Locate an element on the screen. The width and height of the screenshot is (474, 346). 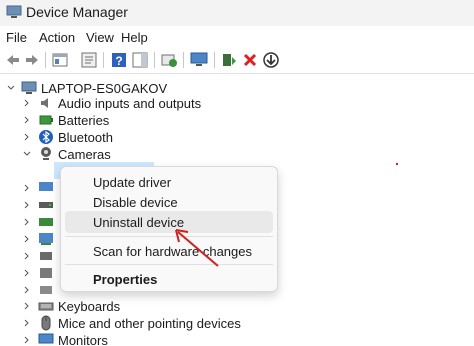
update-driver-icon is located at coordinates (229, 60).